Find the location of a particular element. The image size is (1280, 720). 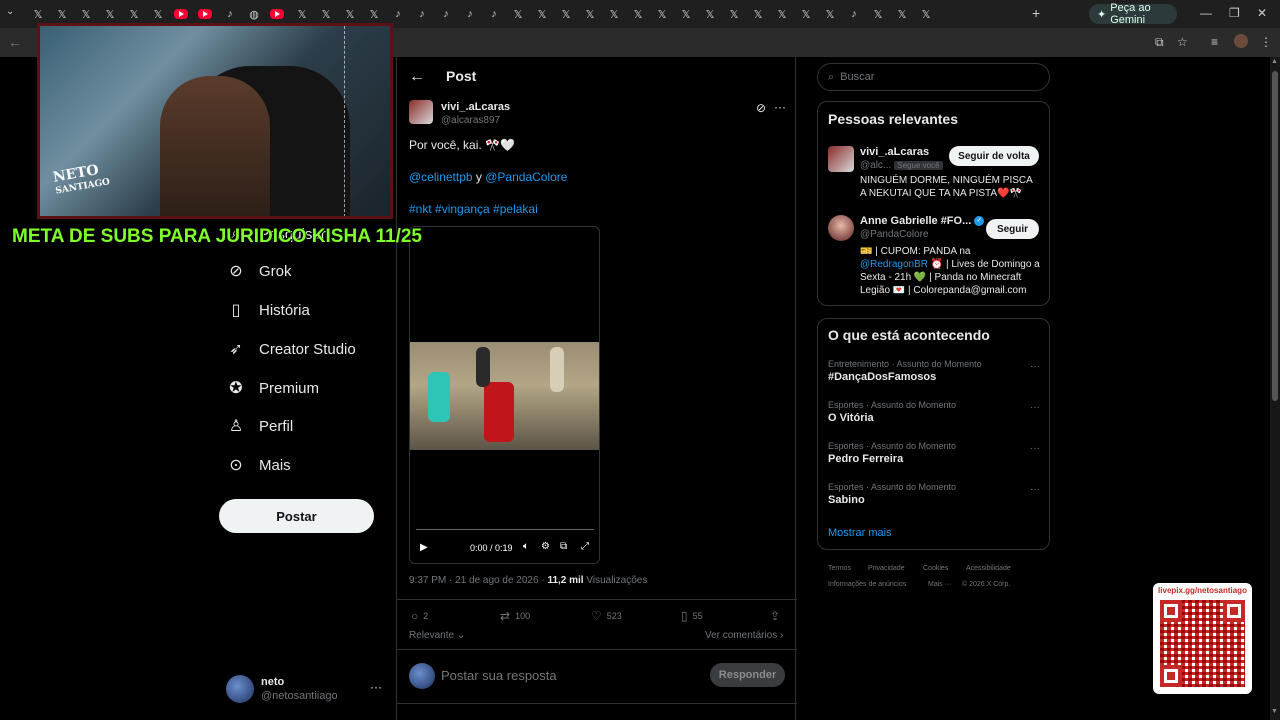

footer-link: Privacidade is located at coordinates (886, 568).